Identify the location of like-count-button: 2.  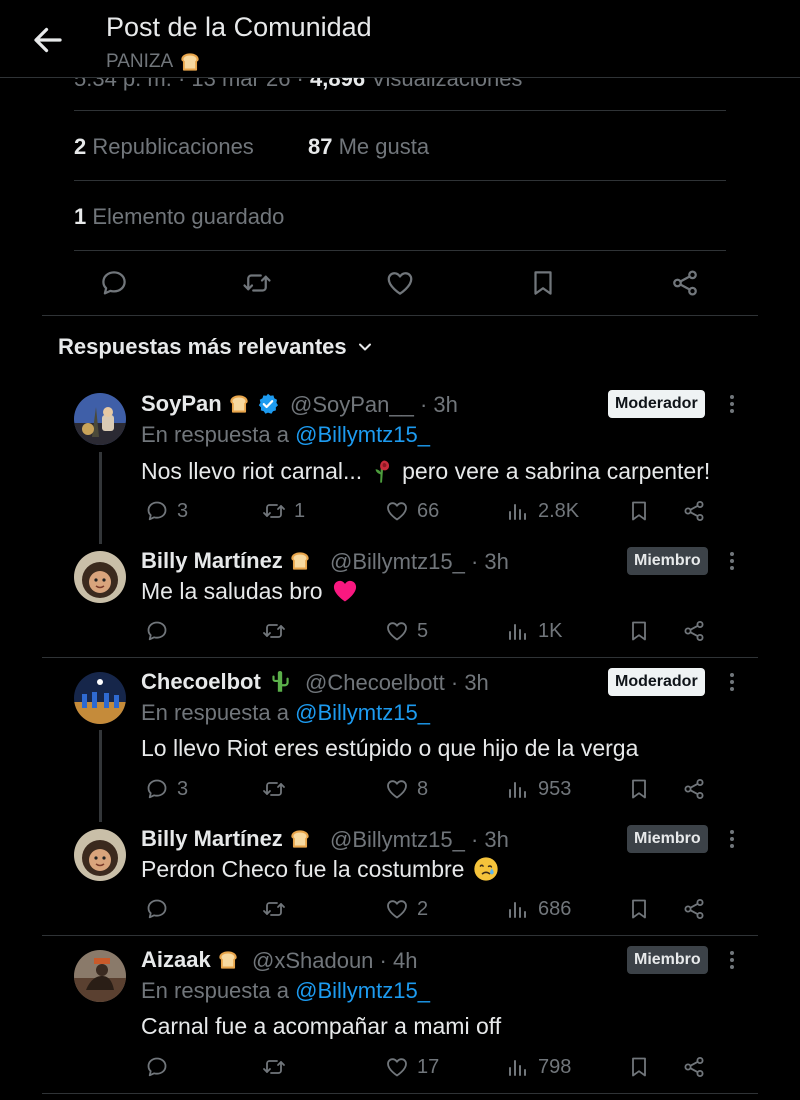
(406, 909).